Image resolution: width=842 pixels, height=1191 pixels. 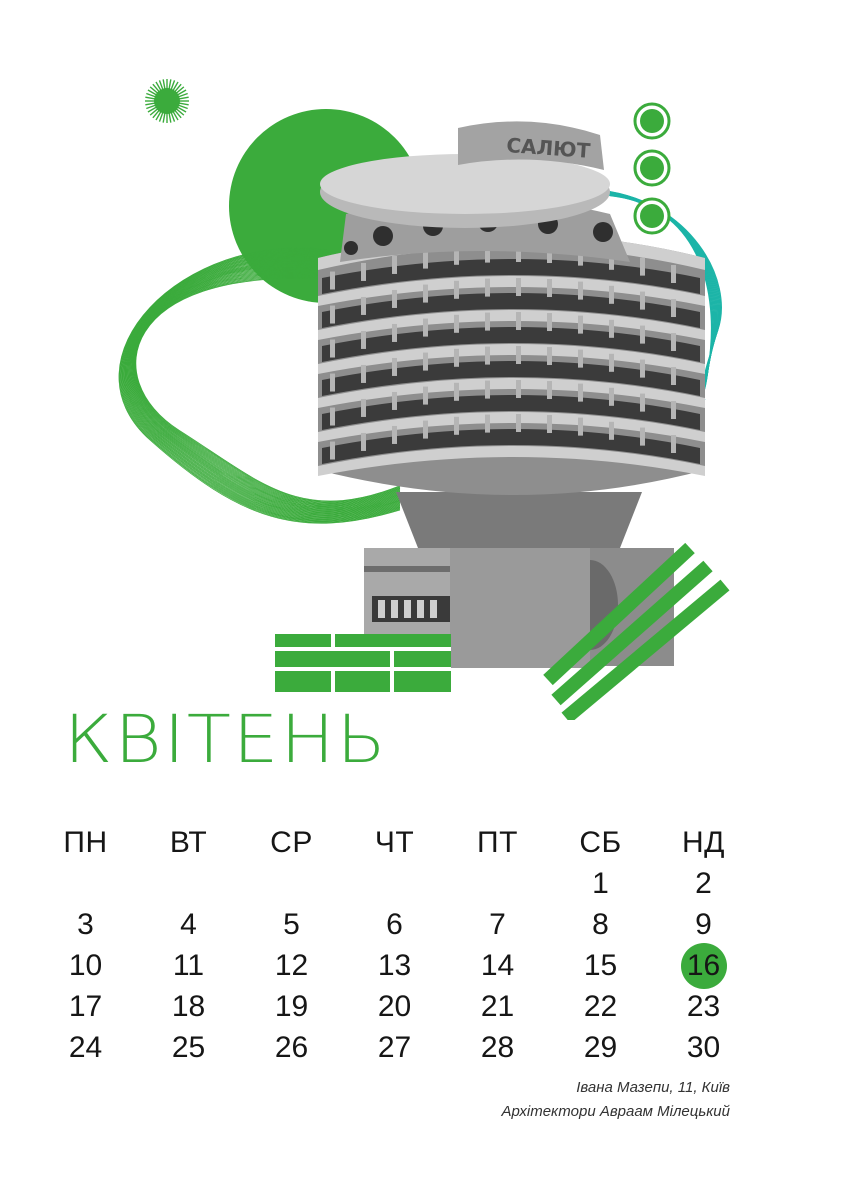 What do you see at coordinates (291, 1047) in the screenshot?
I see `calendar-day: 26` at bounding box center [291, 1047].